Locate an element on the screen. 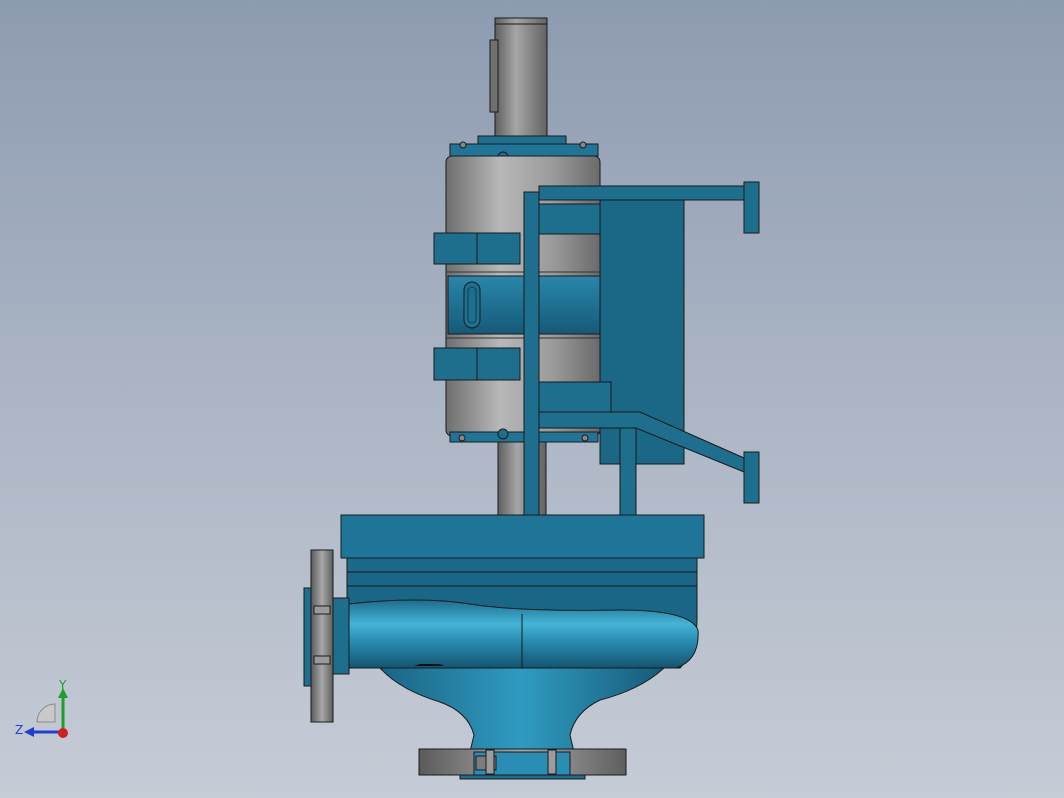  y-axis-label: Y is located at coordinates (62, 685).